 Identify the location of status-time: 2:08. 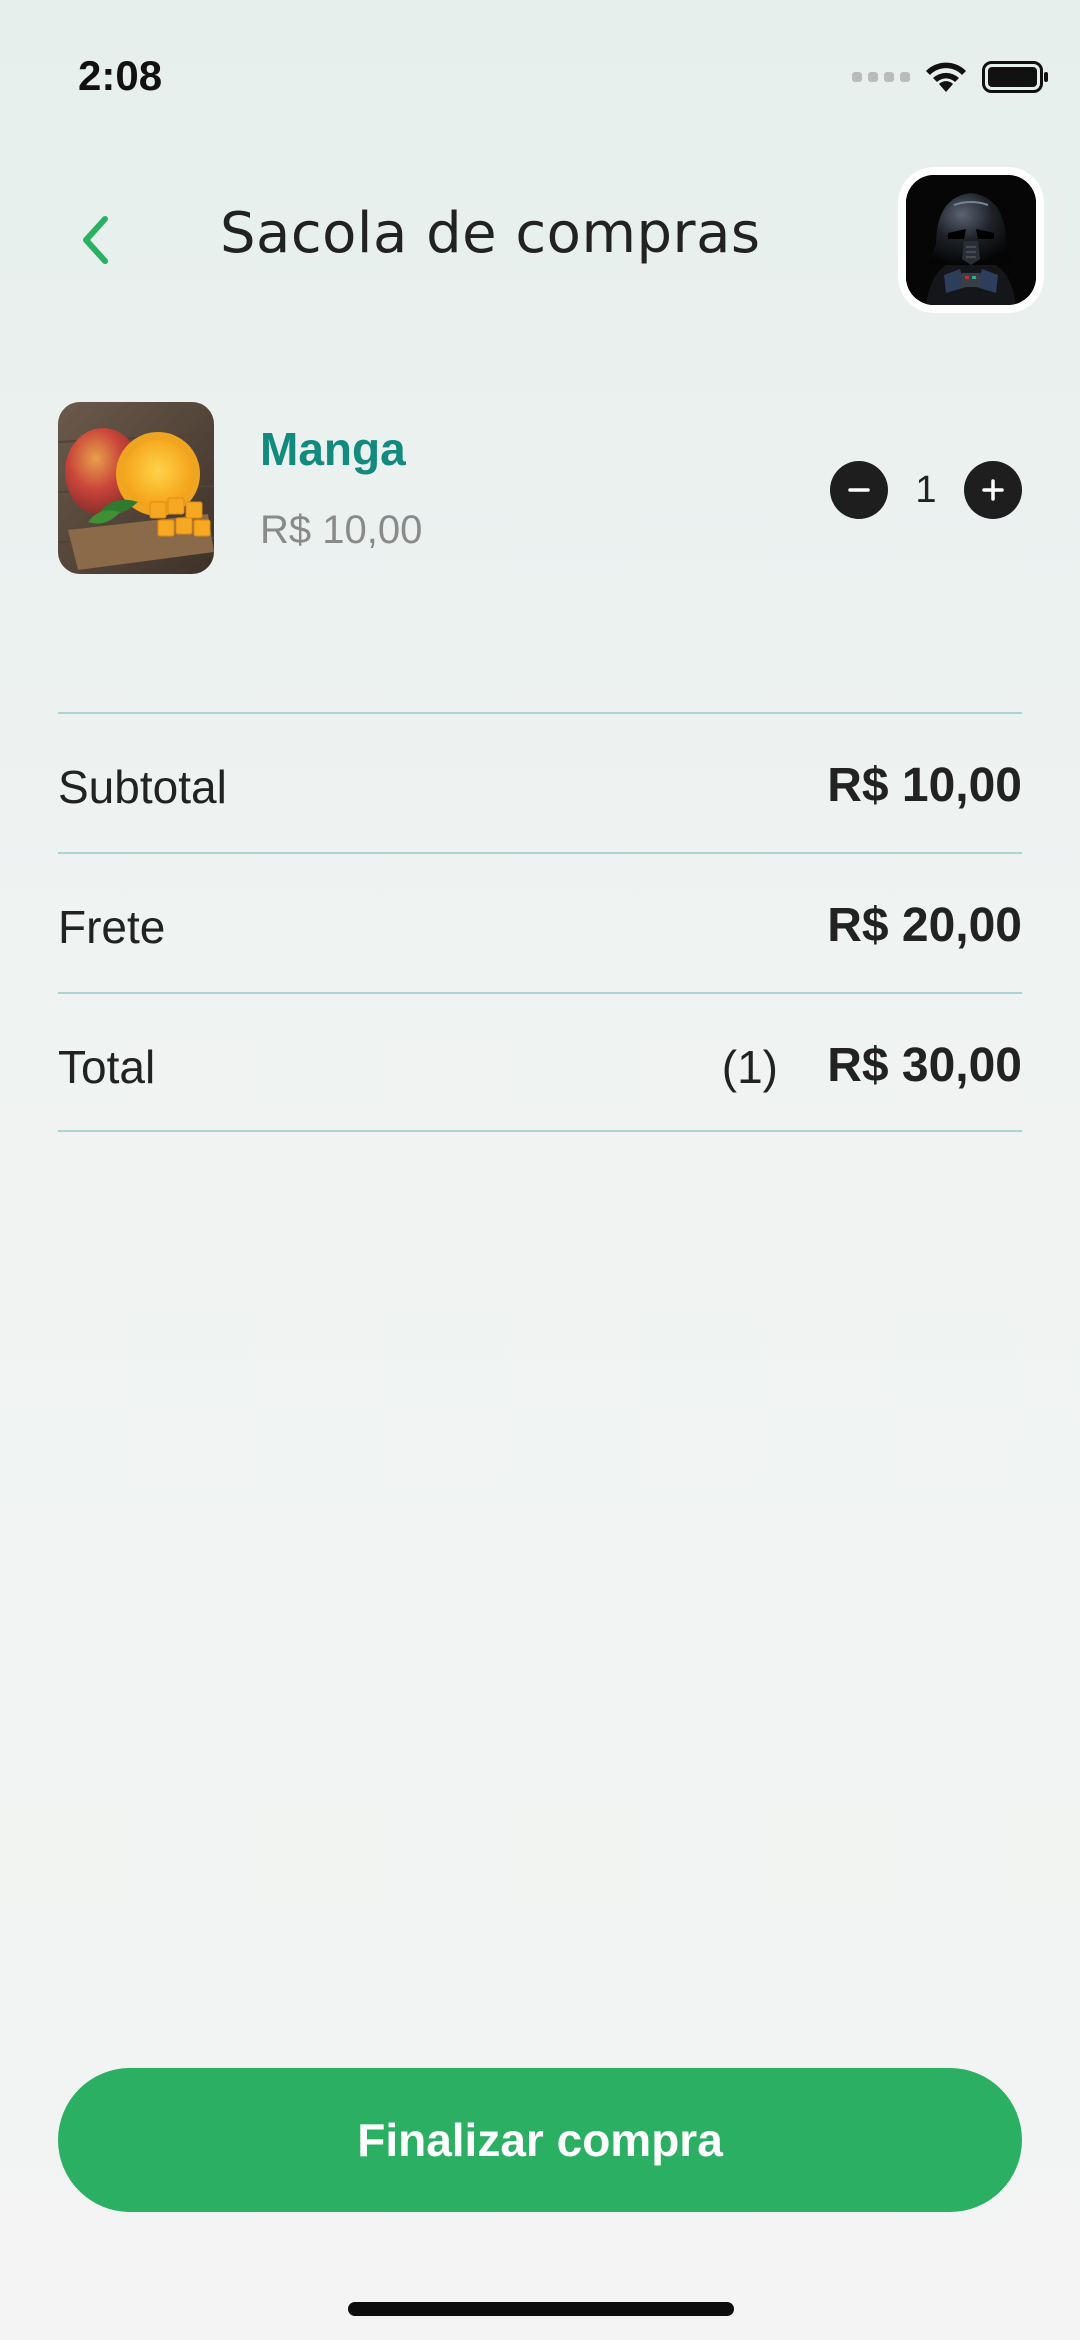
(120, 75).